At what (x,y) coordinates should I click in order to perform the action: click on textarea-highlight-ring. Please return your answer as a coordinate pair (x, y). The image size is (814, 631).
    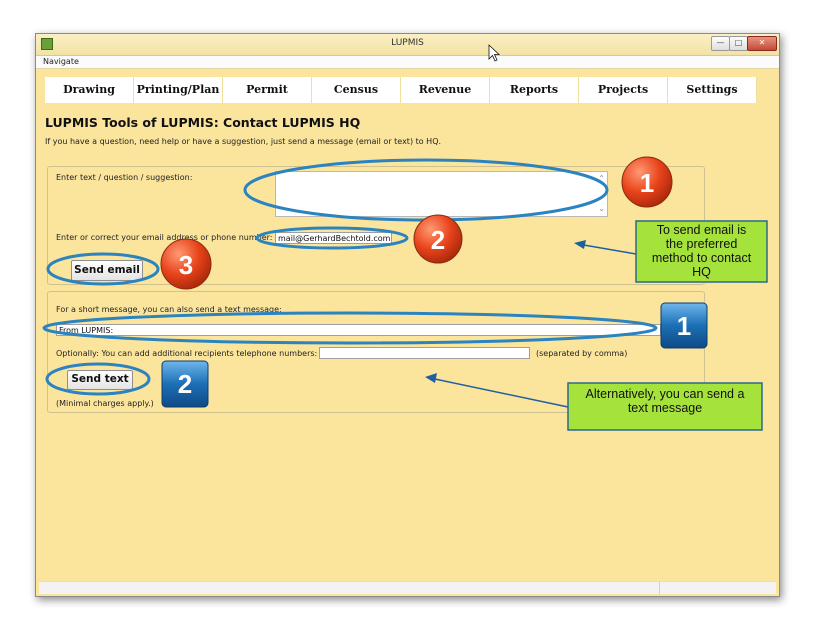
    Looking at the image, I should click on (426, 190).